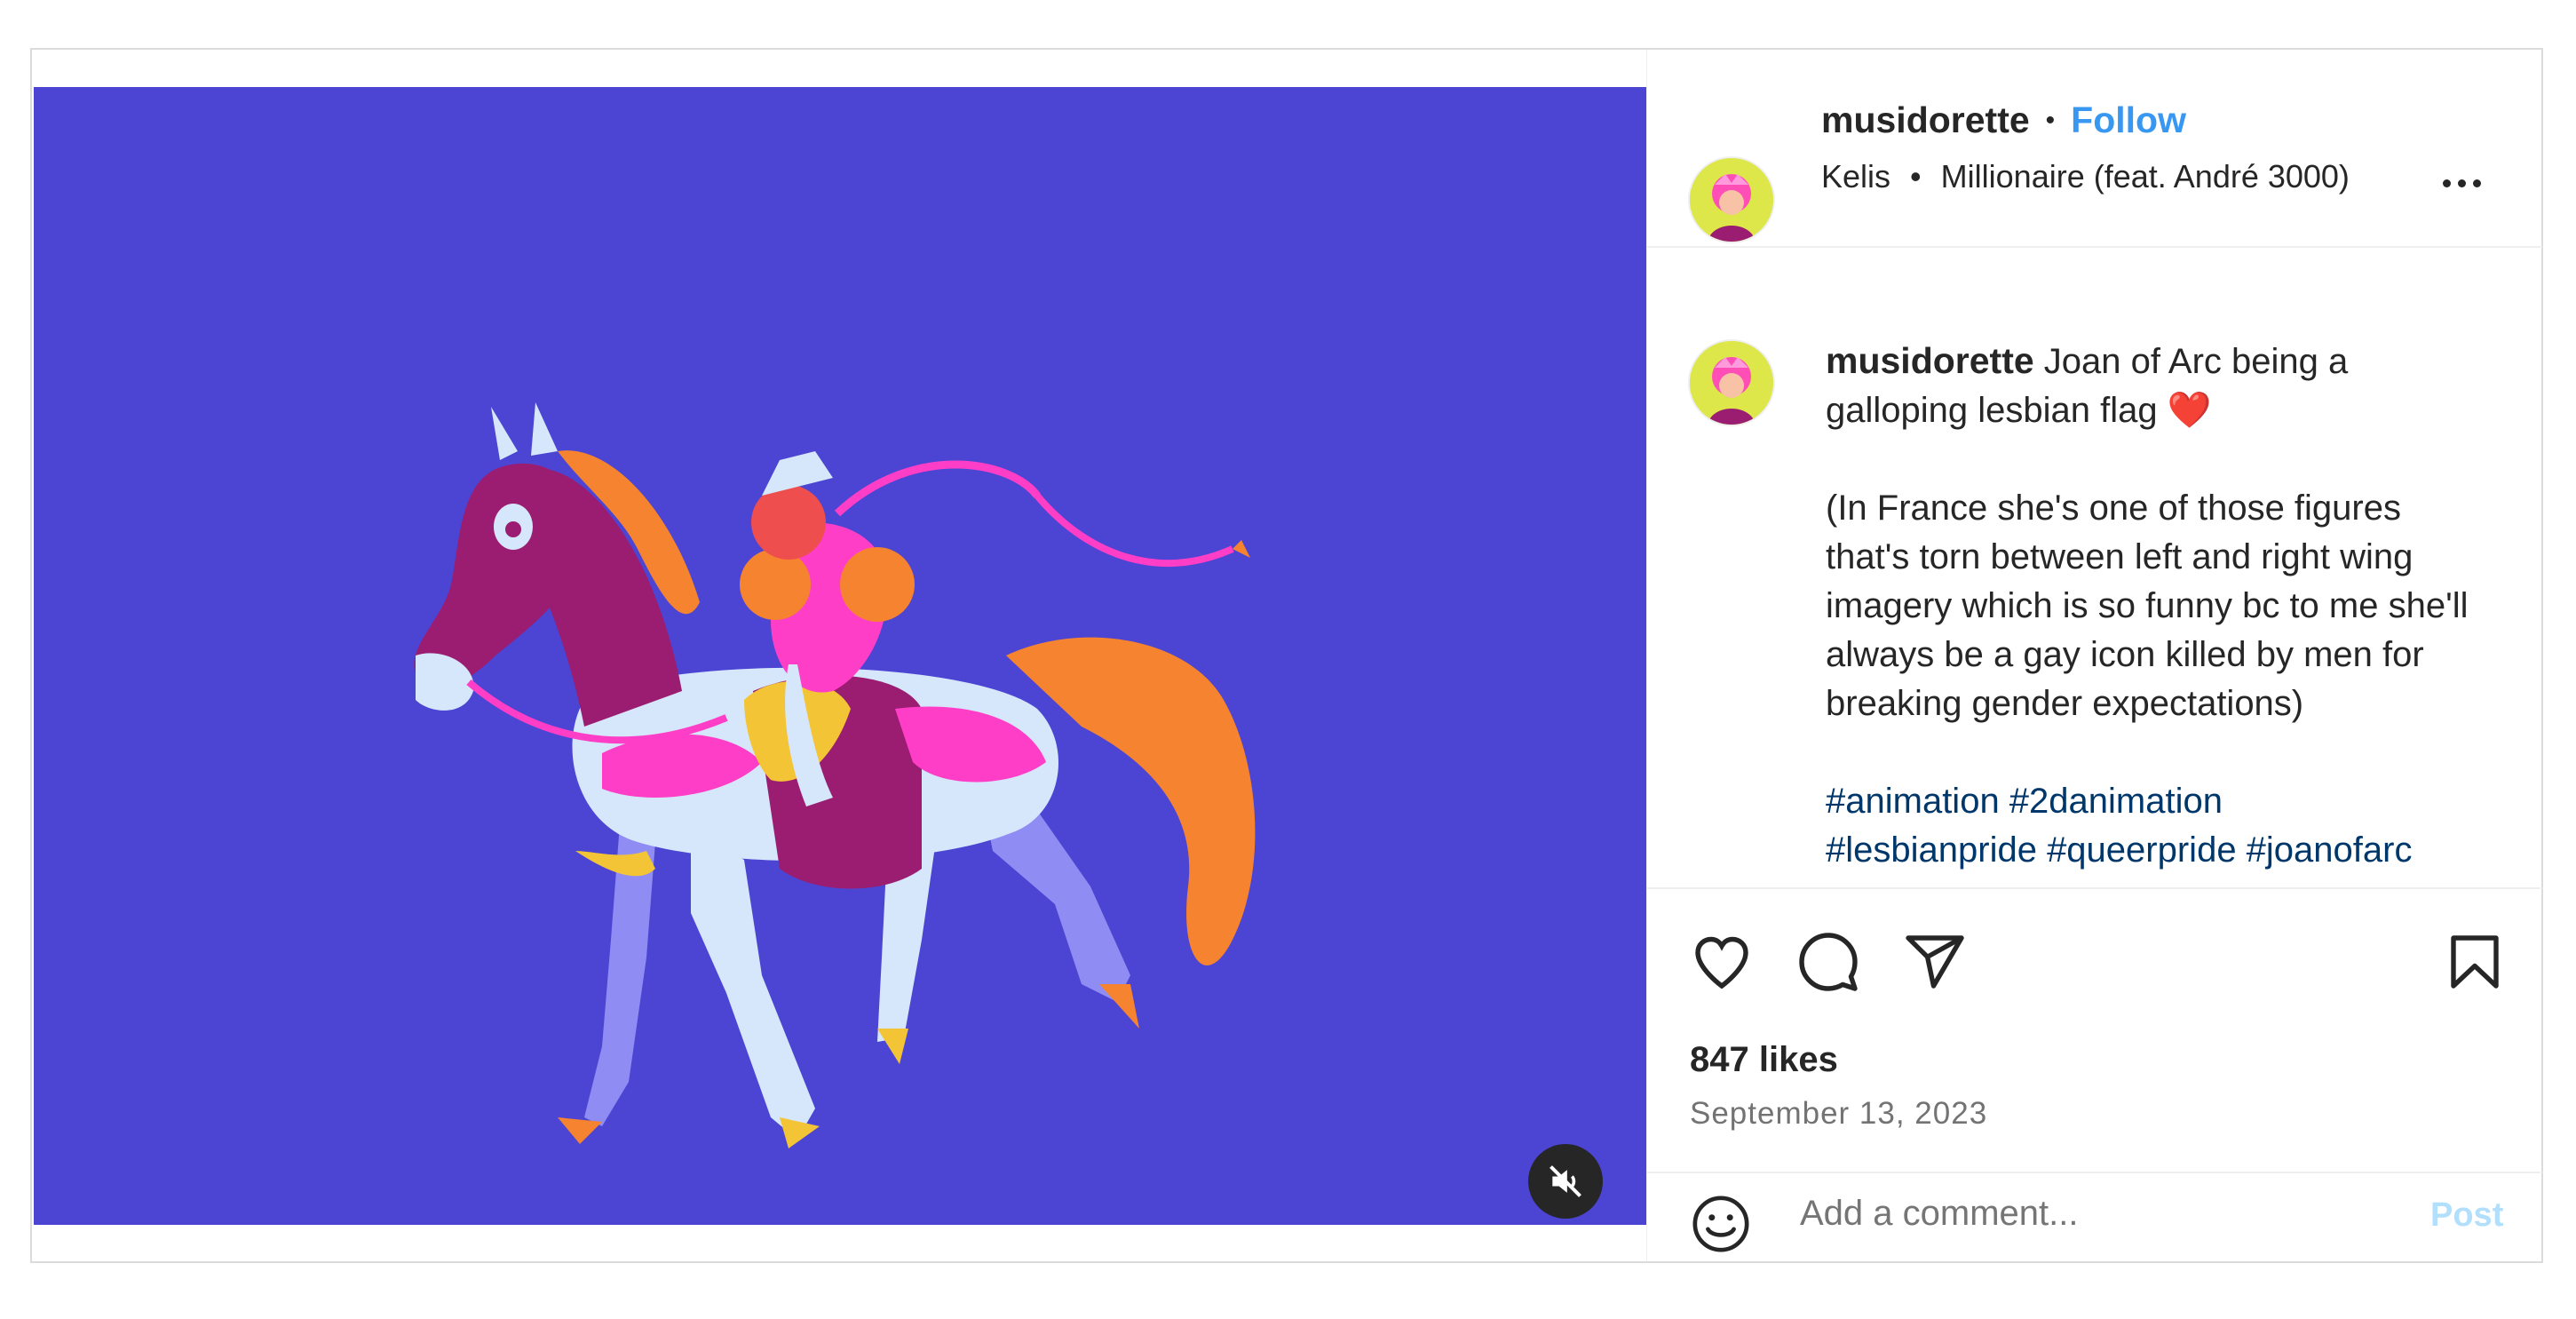 The height and width of the screenshot is (1319, 2576). Describe the element at coordinates (2467, 1215) in the screenshot. I see `post-comment-button: Post` at that location.